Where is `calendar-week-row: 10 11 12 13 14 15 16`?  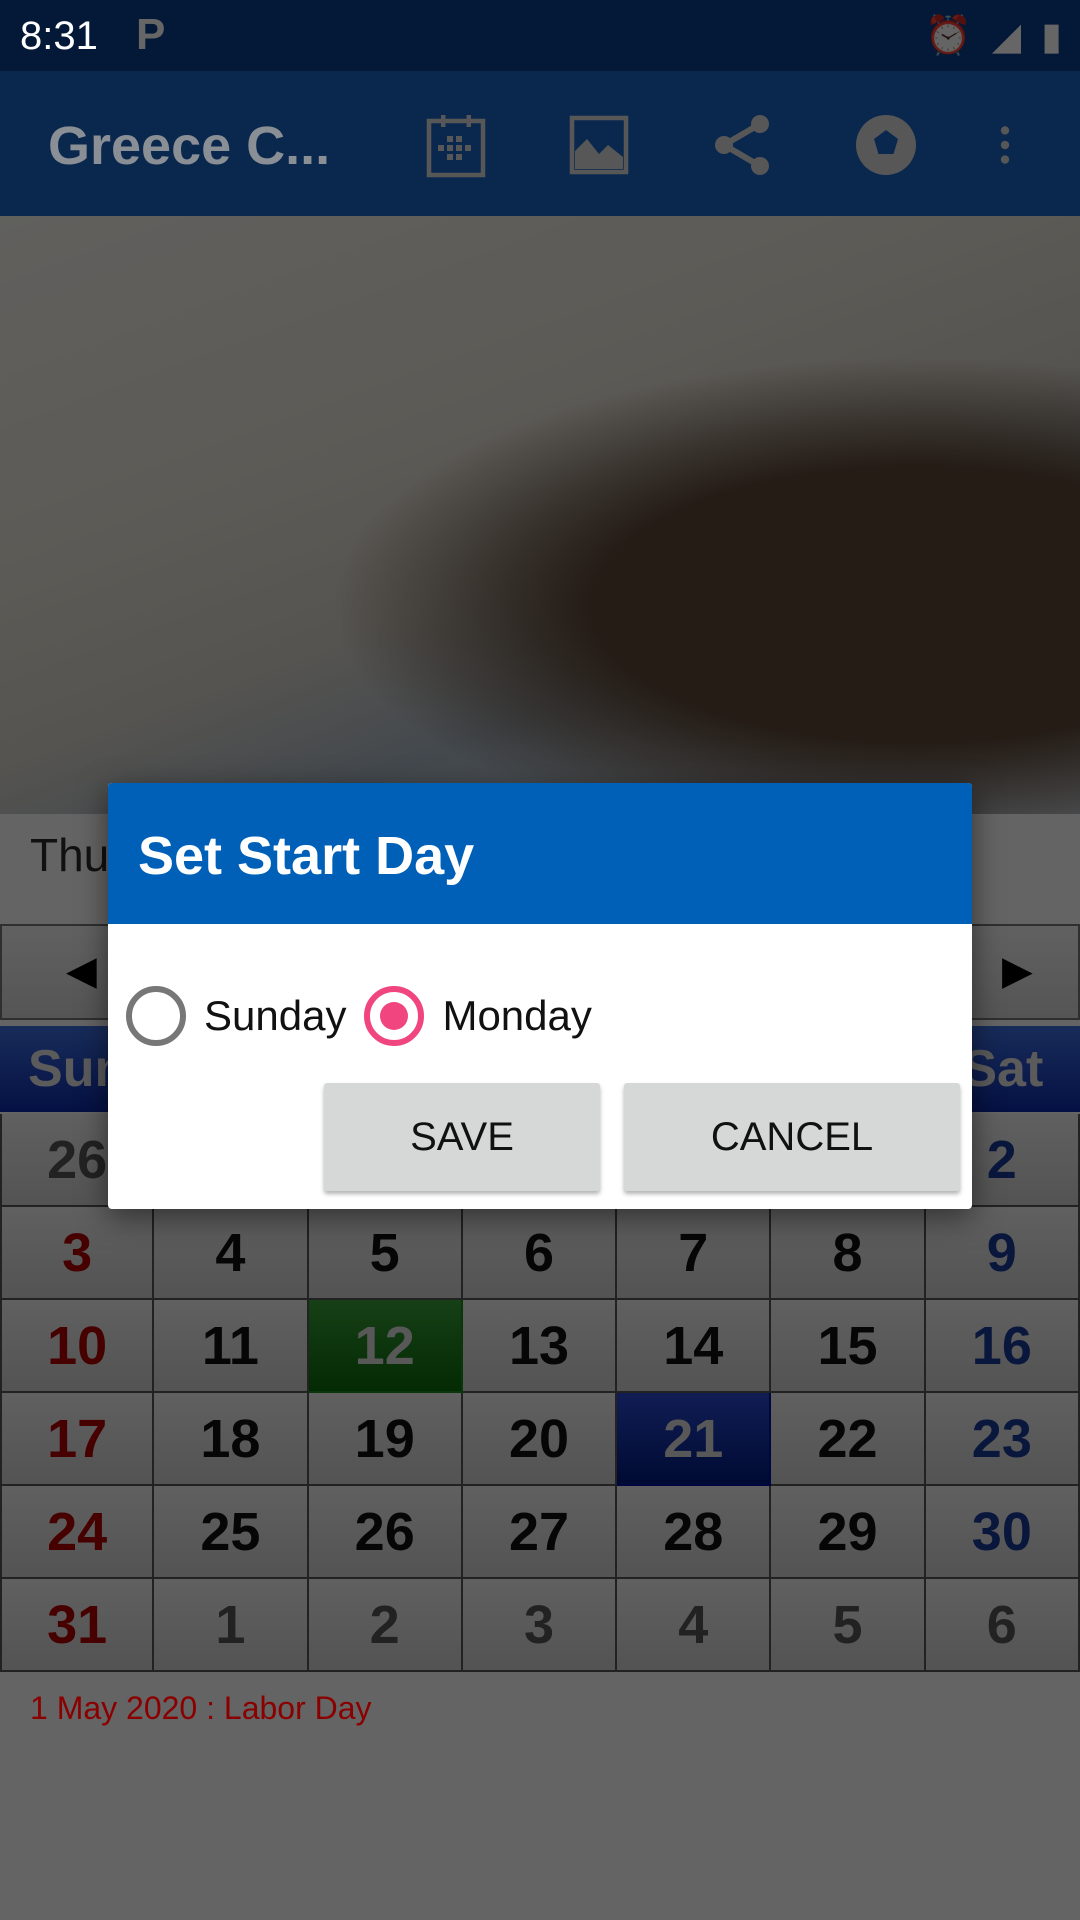
calendar-week-row: 10 11 12 13 14 15 16 is located at coordinates (540, 1346).